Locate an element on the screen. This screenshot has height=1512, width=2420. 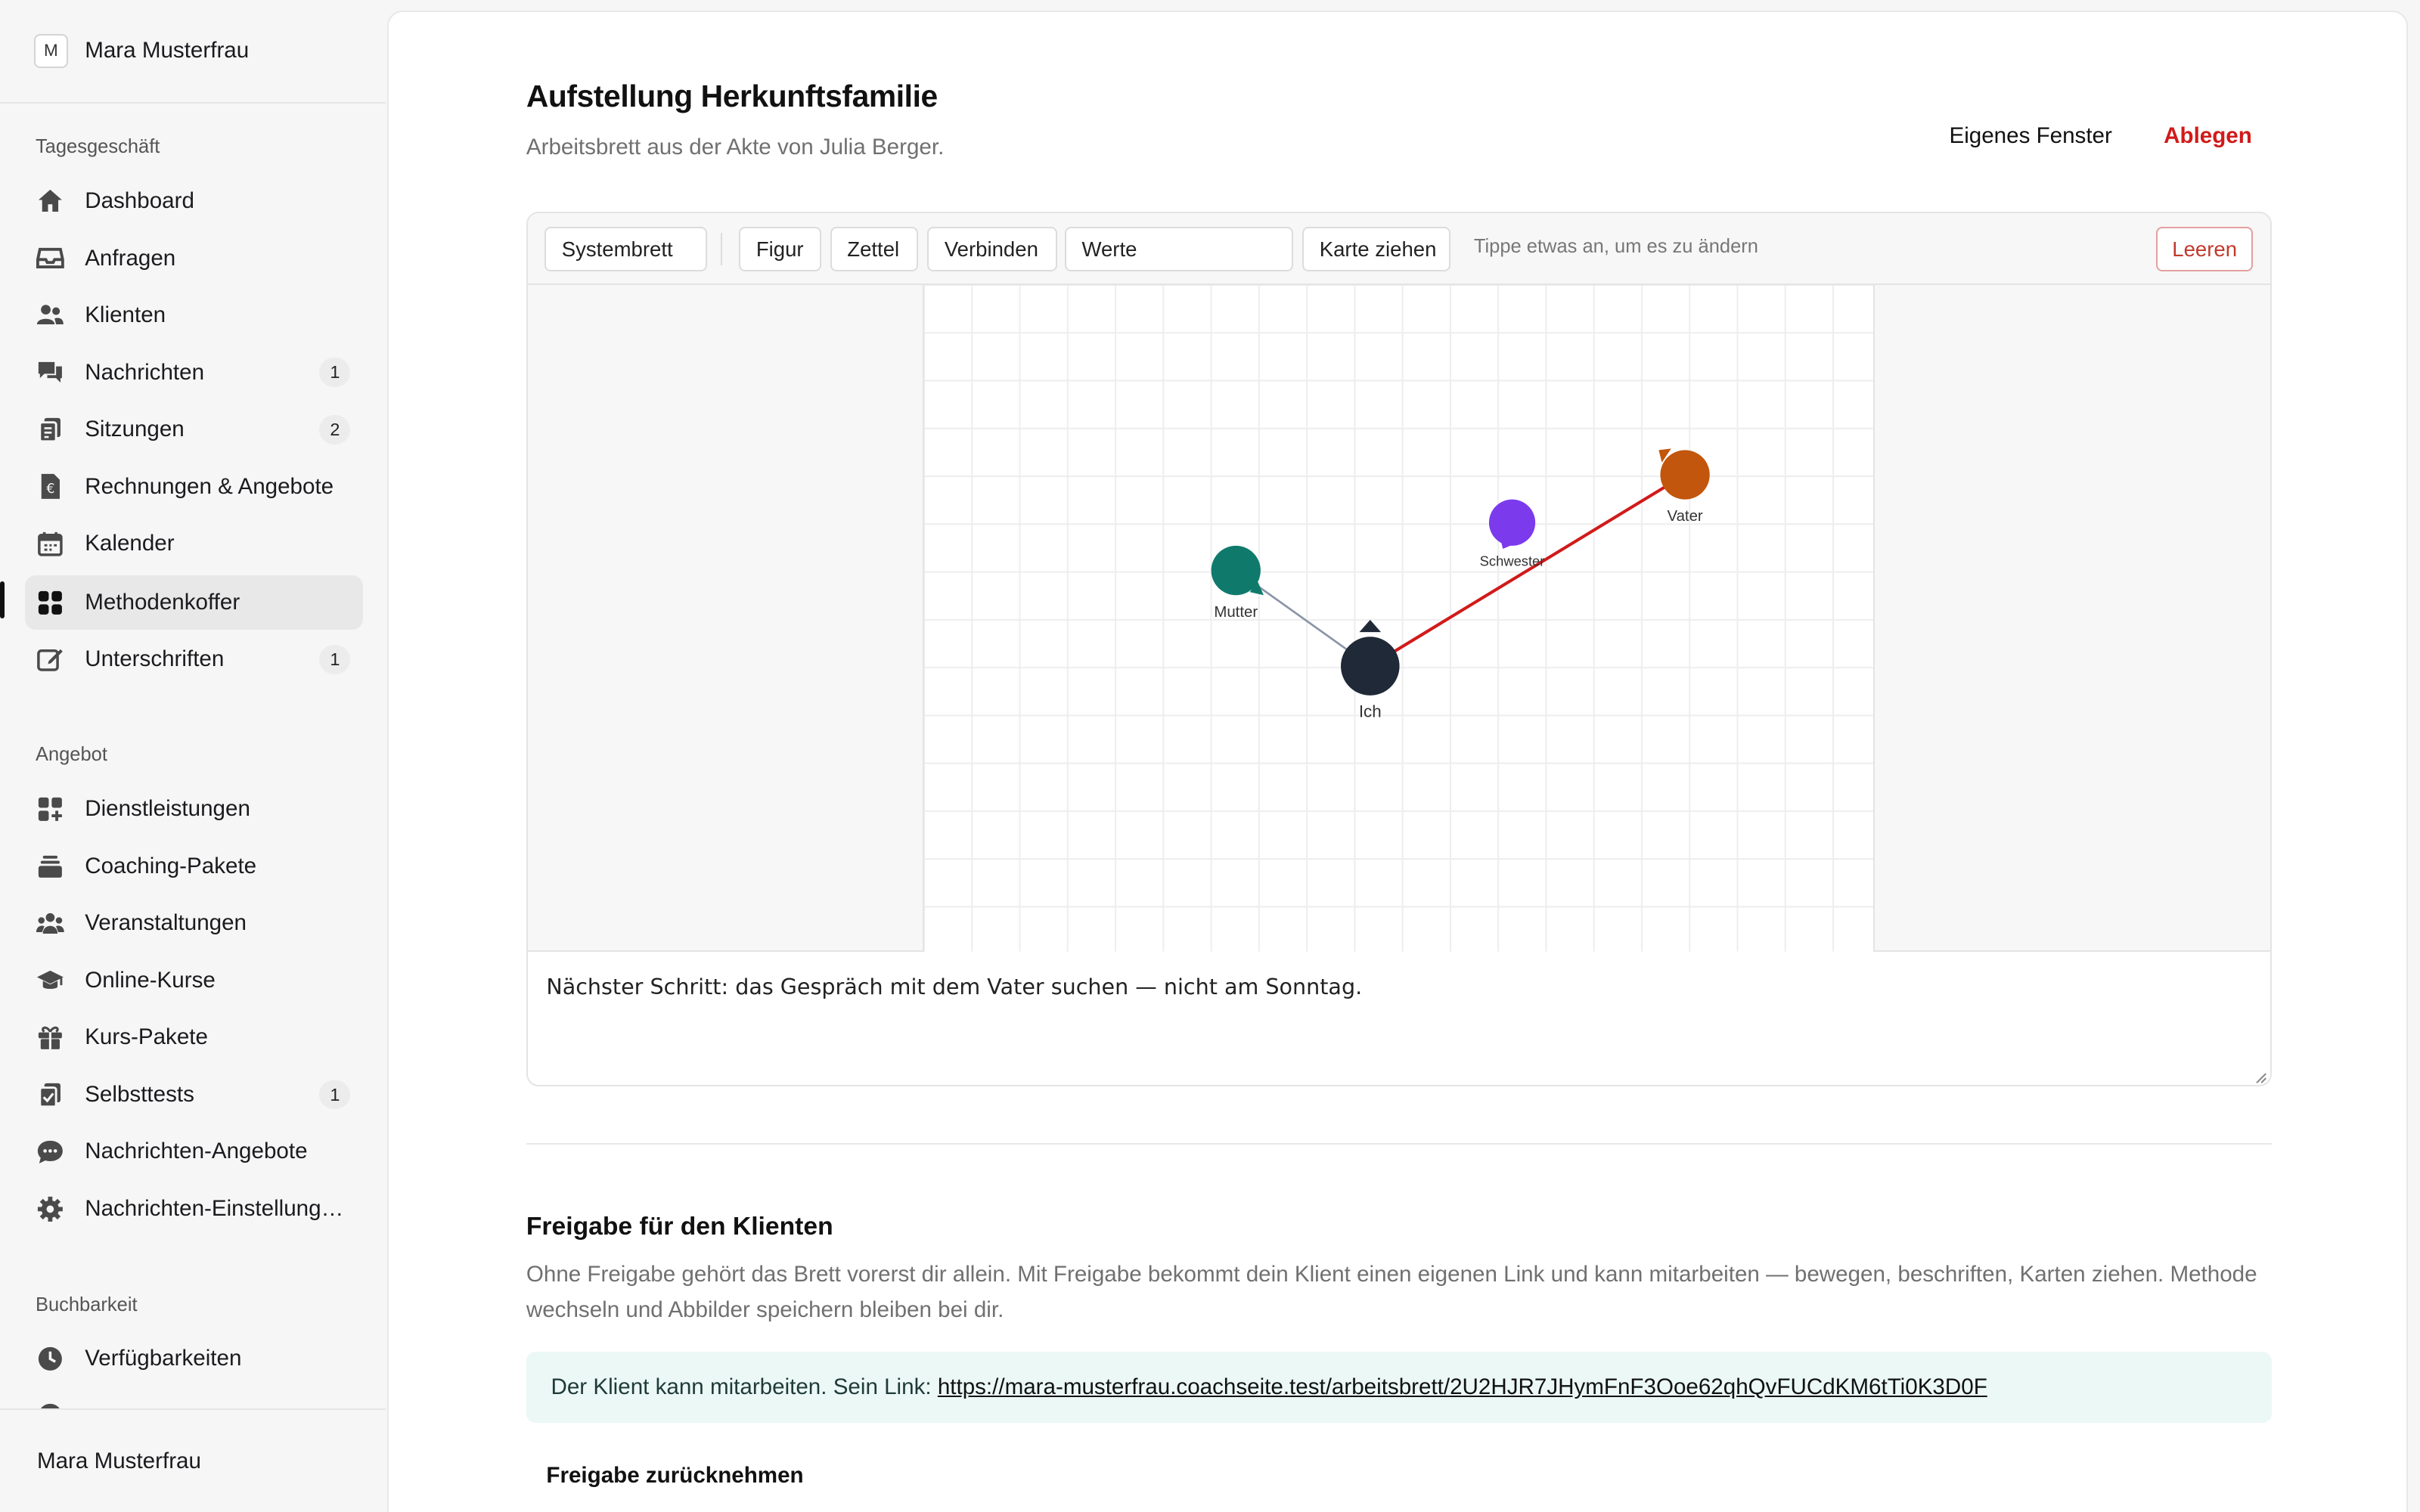
sidebar-item-verfuegbarkeiten: Verfügbarkeiten is located at coordinates (194, 1358).